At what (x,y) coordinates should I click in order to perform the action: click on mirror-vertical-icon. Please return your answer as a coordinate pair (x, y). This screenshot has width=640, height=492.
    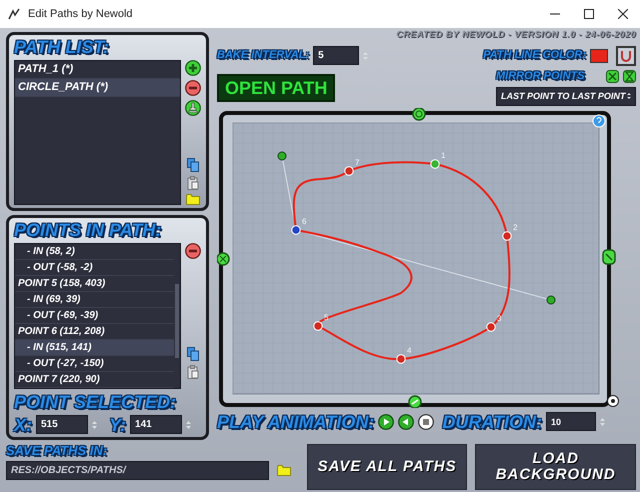
    Looking at the image, I should click on (629, 76).